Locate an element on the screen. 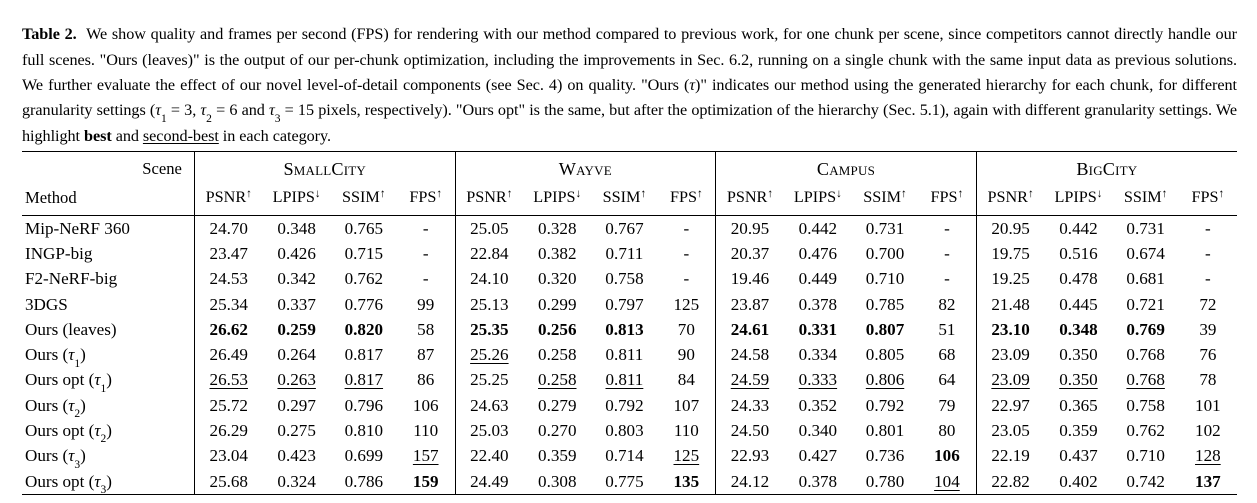 Image resolution: width=1257 pixels, height=503 pixels. method-name-cell: 3DGS is located at coordinates (46, 304).